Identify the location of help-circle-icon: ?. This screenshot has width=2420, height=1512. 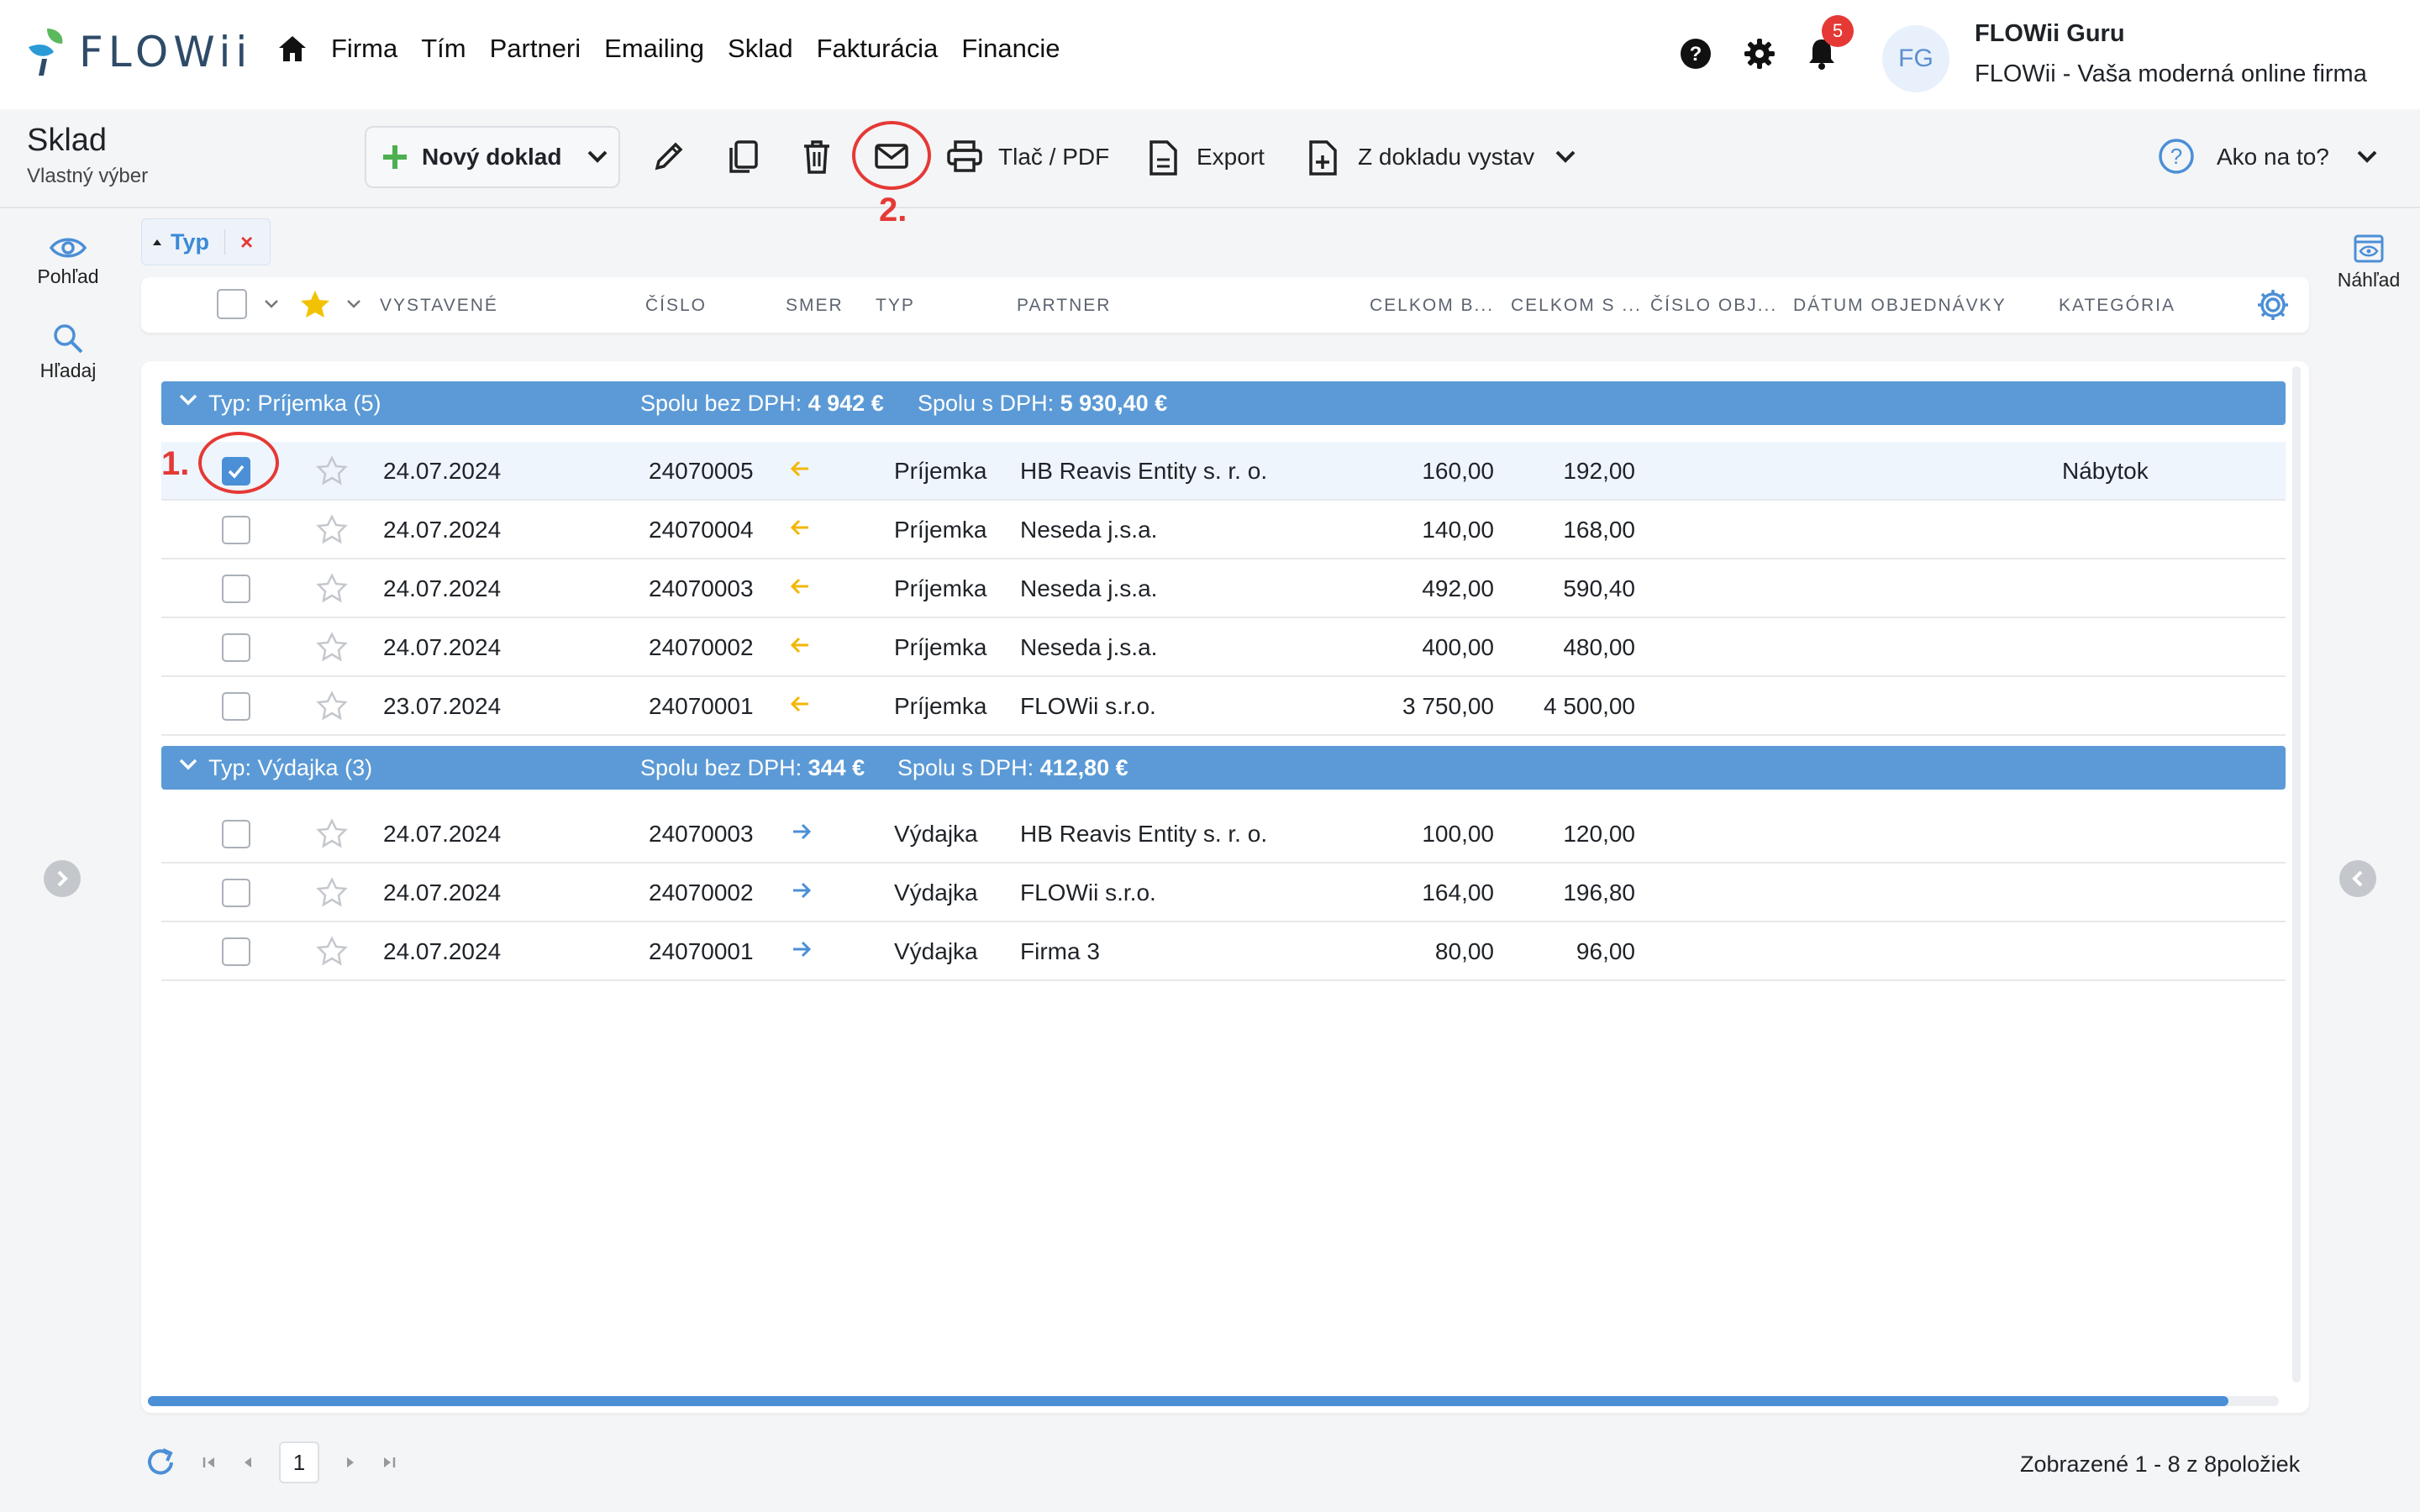
(1695, 54).